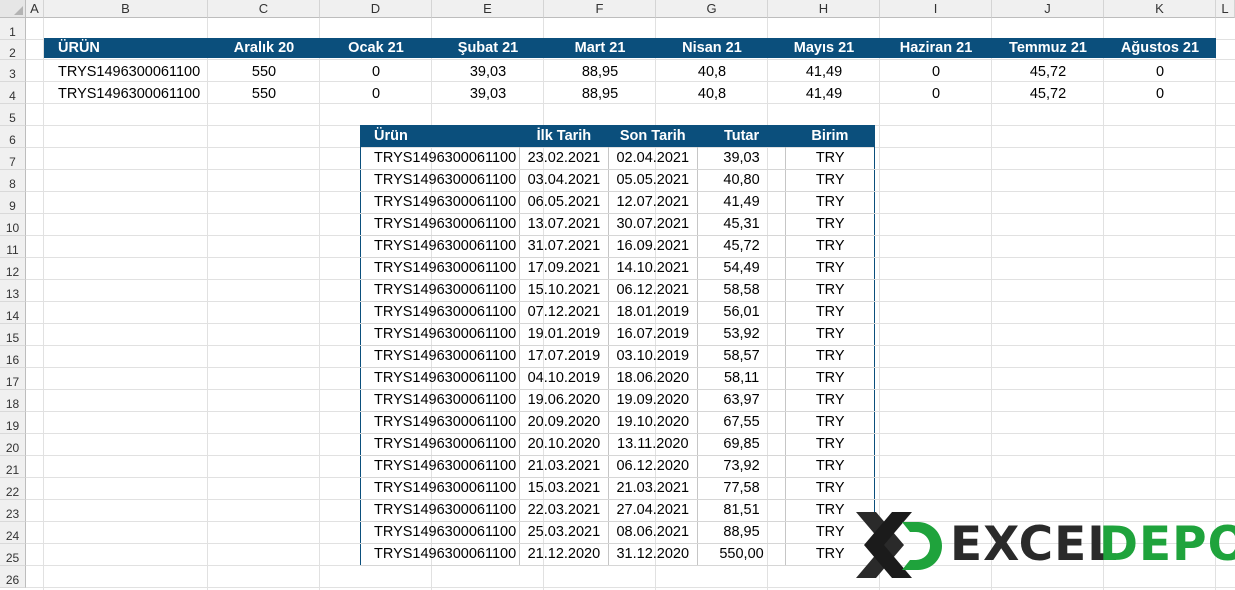 The width and height of the screenshot is (1235, 590). Describe the element at coordinates (13, 291) in the screenshot. I see `row-header-13: 13` at that location.